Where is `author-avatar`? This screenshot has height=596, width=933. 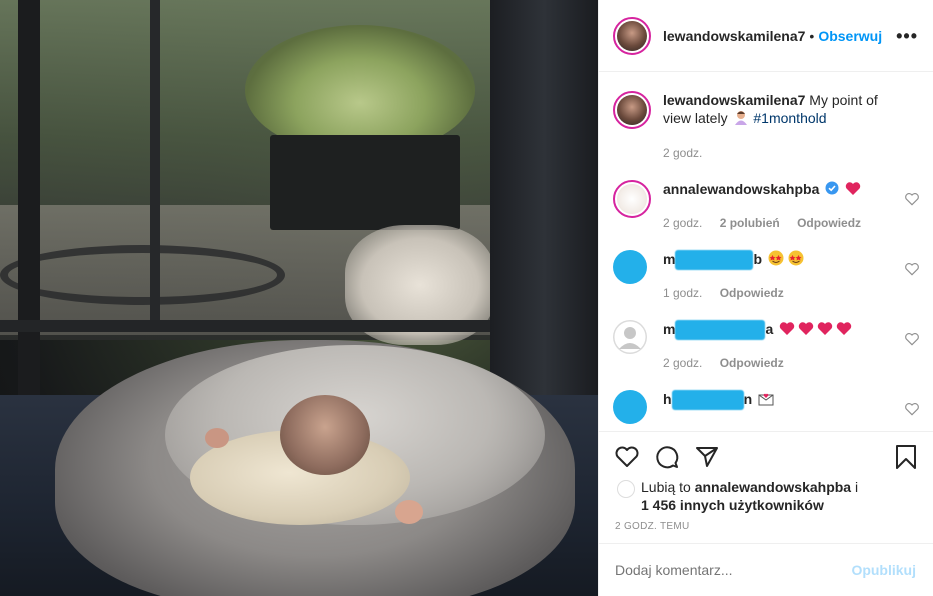 author-avatar is located at coordinates (632, 35).